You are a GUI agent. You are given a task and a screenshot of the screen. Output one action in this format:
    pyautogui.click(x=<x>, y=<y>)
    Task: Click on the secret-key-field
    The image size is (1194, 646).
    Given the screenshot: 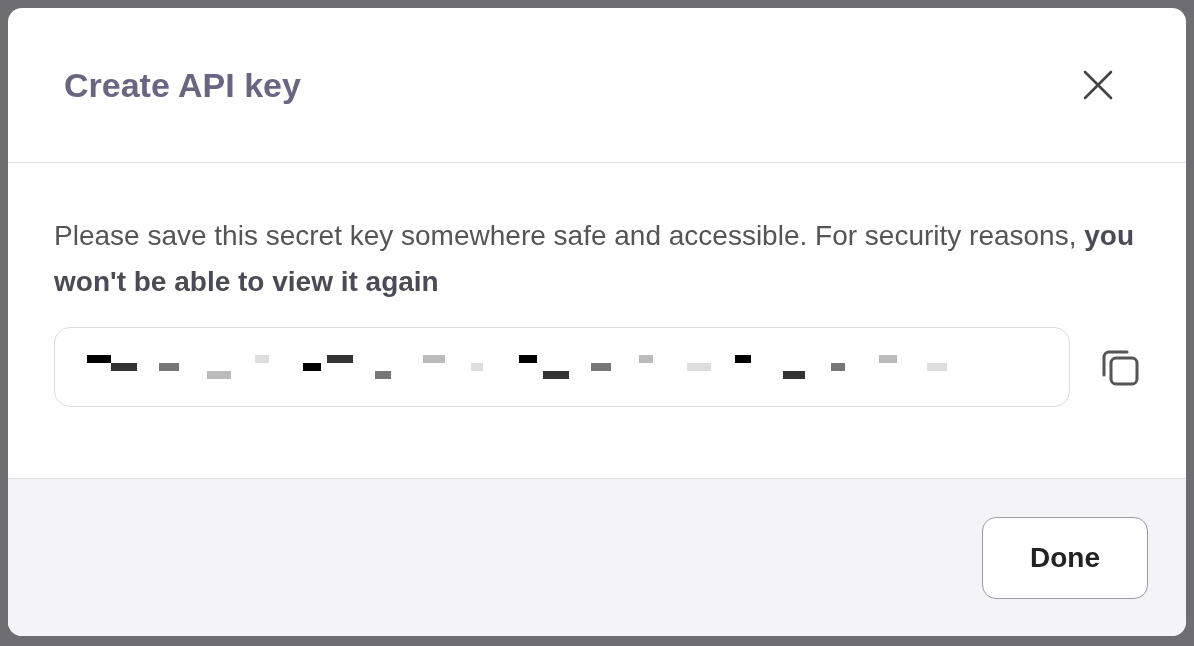 What is the action you would take?
    pyautogui.click(x=562, y=367)
    